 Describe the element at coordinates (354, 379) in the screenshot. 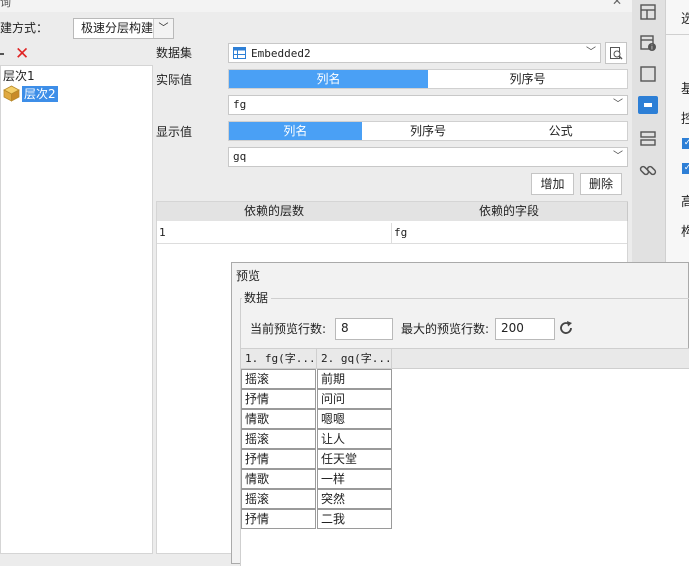

I see `grid-cell: 前期` at that location.